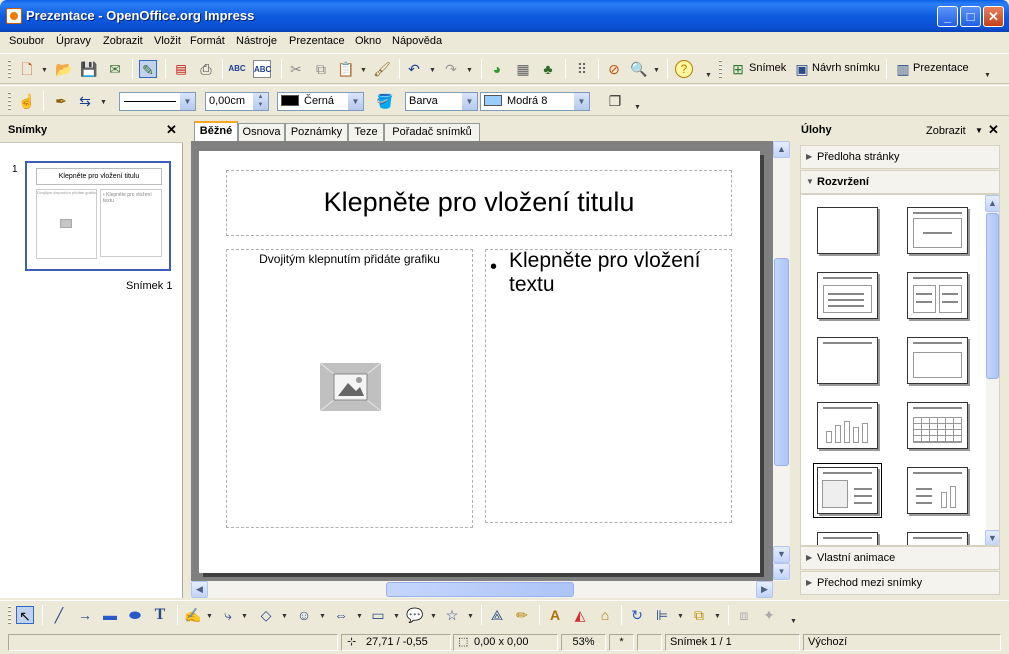 The width and height of the screenshot is (1009, 654). Describe the element at coordinates (385, 101) in the screenshot. I see `area-fill-icon: 🪣` at that location.